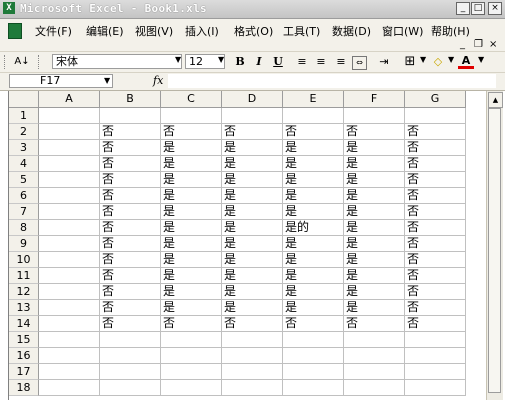 The image size is (505, 400). What do you see at coordinates (117, 61) in the screenshot?
I see `font-name-select: 宋体` at bounding box center [117, 61].